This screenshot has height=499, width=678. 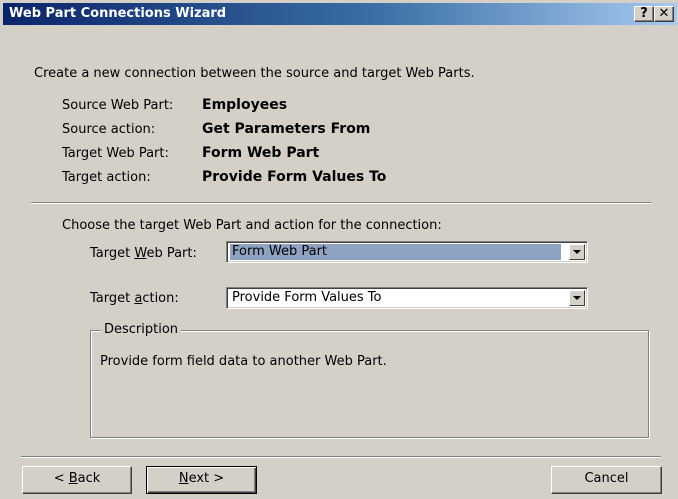 What do you see at coordinates (141, 329) in the screenshot?
I see `description-legend: Description` at bounding box center [141, 329].